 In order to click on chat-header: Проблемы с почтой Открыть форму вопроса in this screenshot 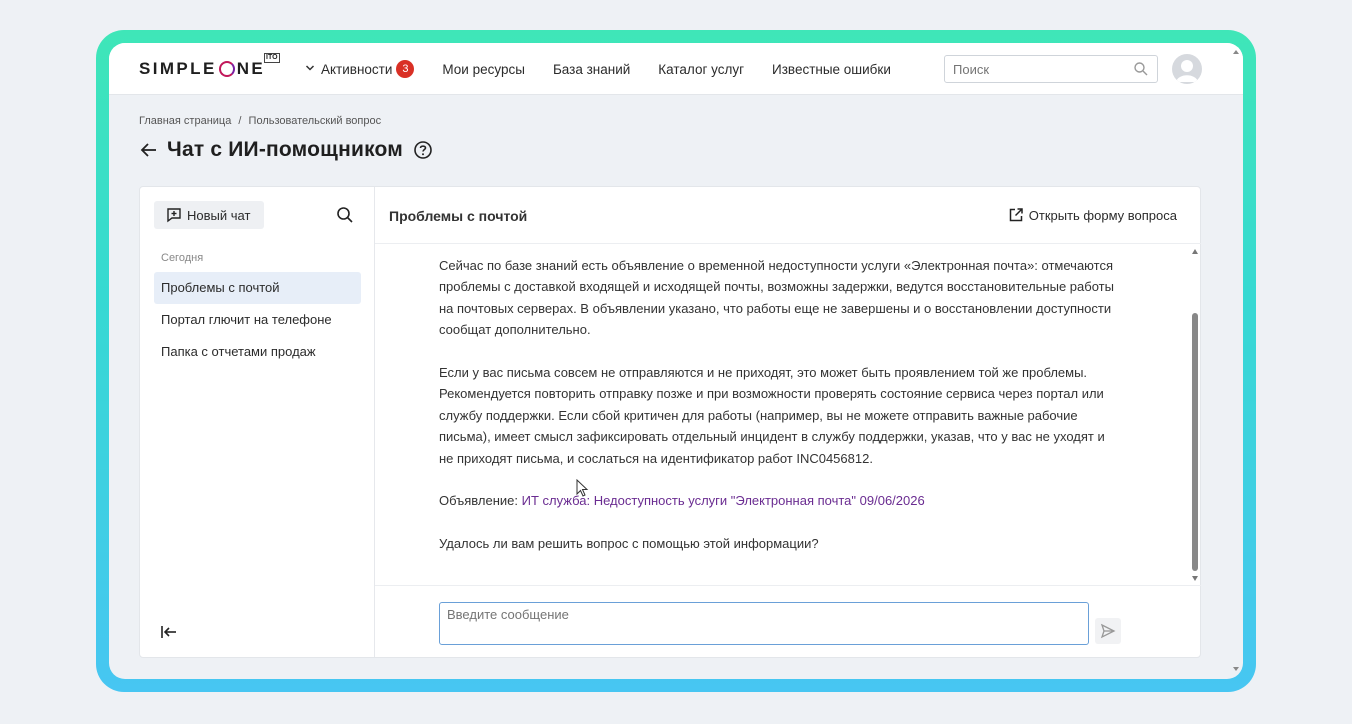, I will do `click(788, 215)`.